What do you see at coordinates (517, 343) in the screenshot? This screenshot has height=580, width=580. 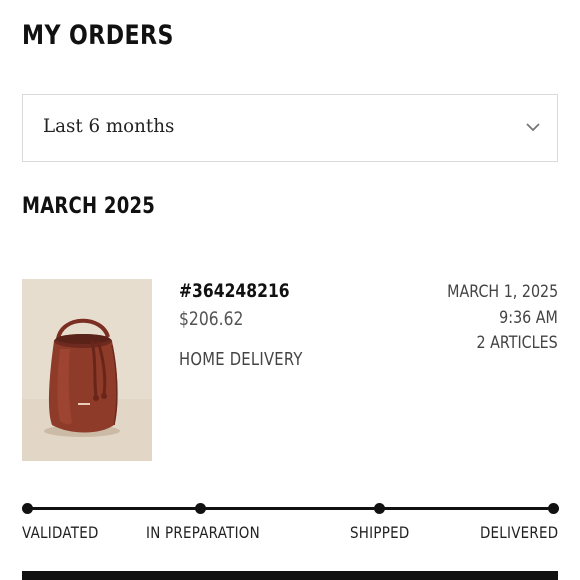 I see `order-article-count: 2 ARTICLES` at bounding box center [517, 343].